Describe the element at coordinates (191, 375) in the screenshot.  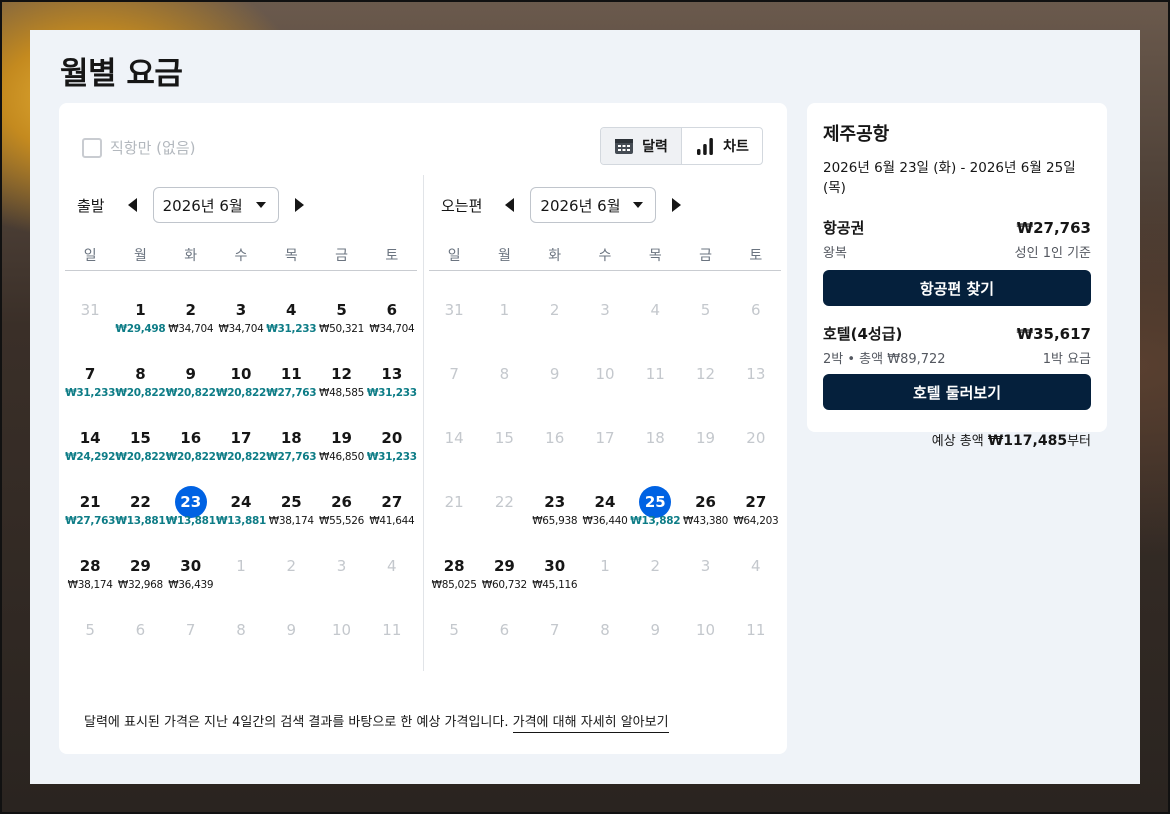
I see `day-cell: 9 ₩20,822` at that location.